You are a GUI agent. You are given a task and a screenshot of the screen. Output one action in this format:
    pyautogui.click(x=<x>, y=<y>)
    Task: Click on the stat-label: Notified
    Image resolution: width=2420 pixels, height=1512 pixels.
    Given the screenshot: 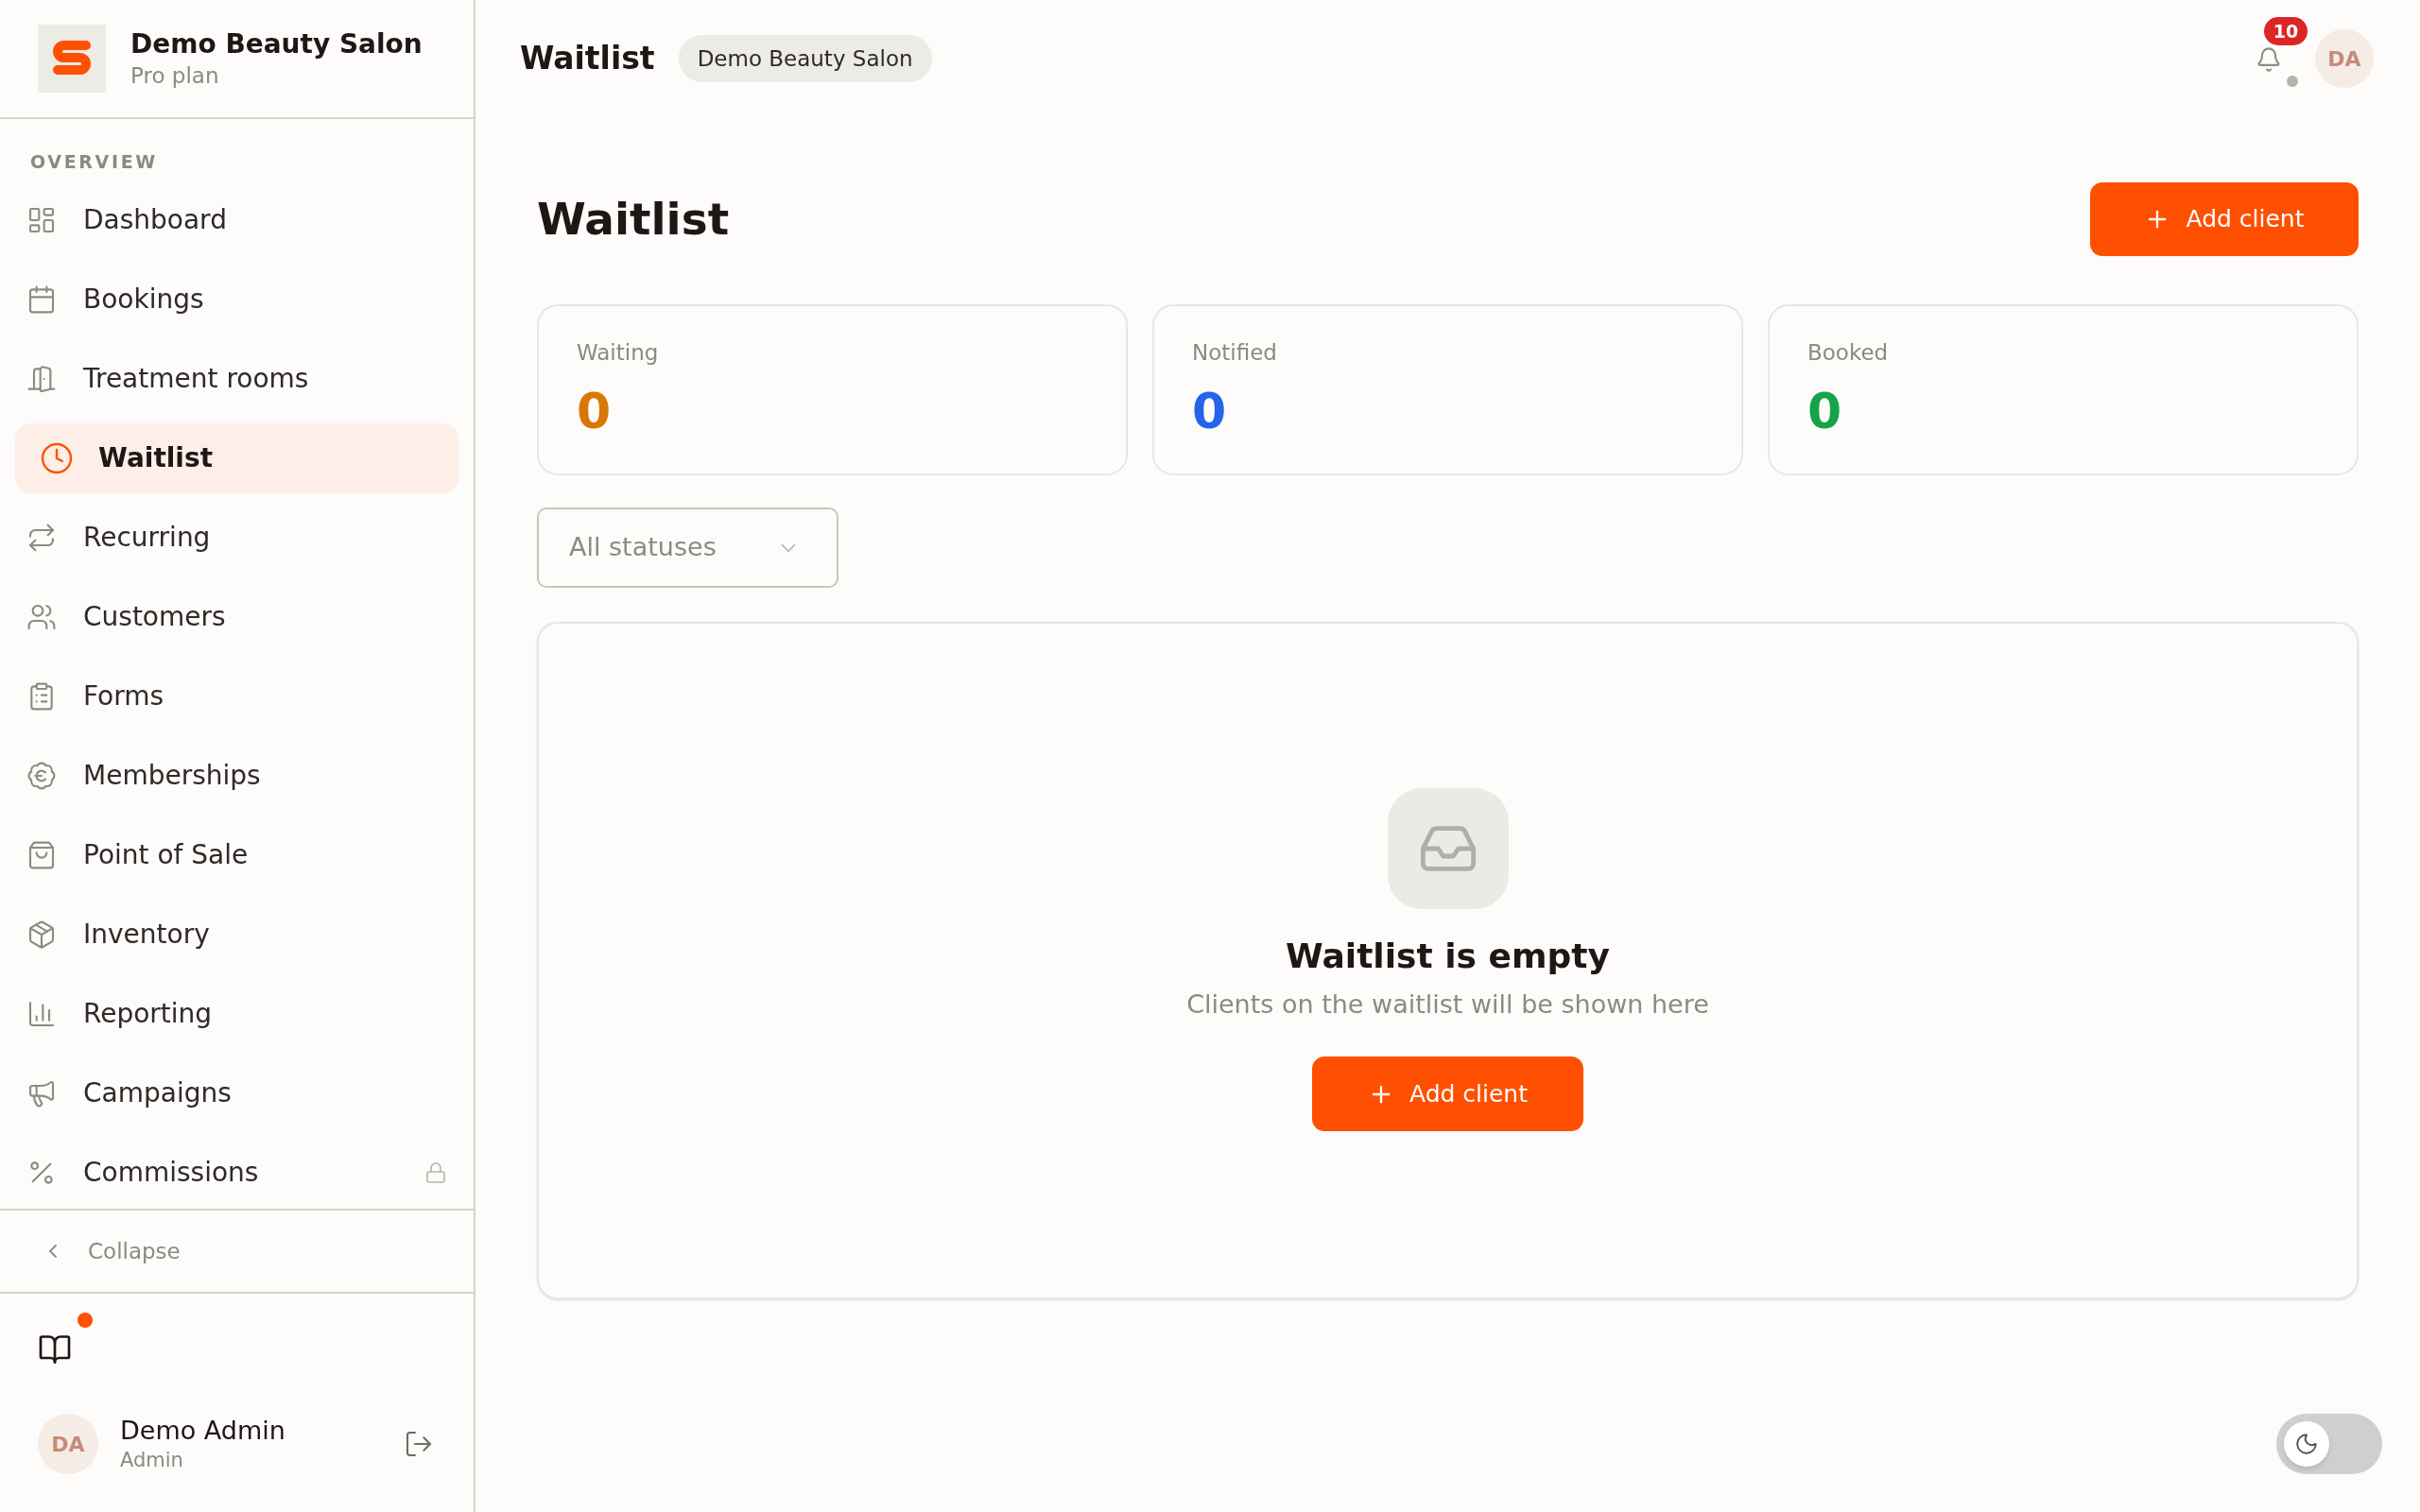 What is the action you would take?
    pyautogui.click(x=1234, y=353)
    